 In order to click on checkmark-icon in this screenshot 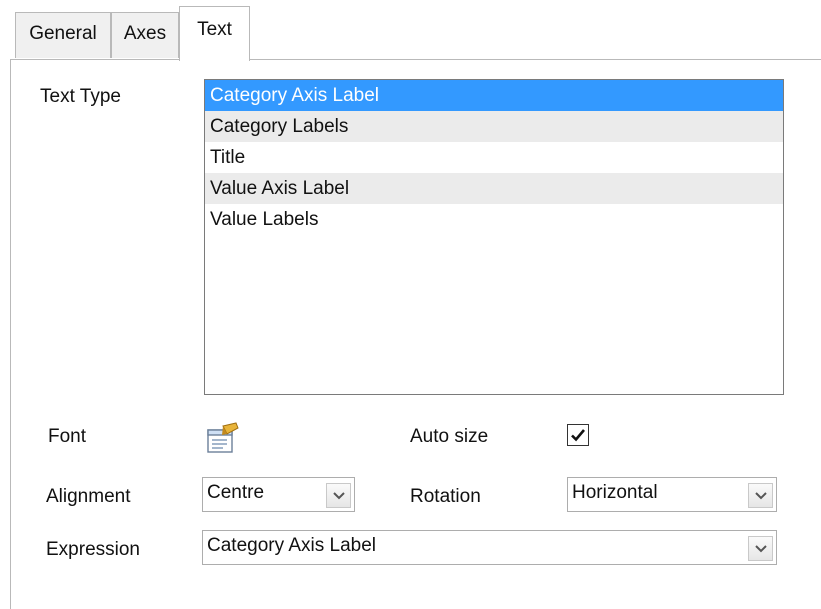, I will do `click(578, 435)`.